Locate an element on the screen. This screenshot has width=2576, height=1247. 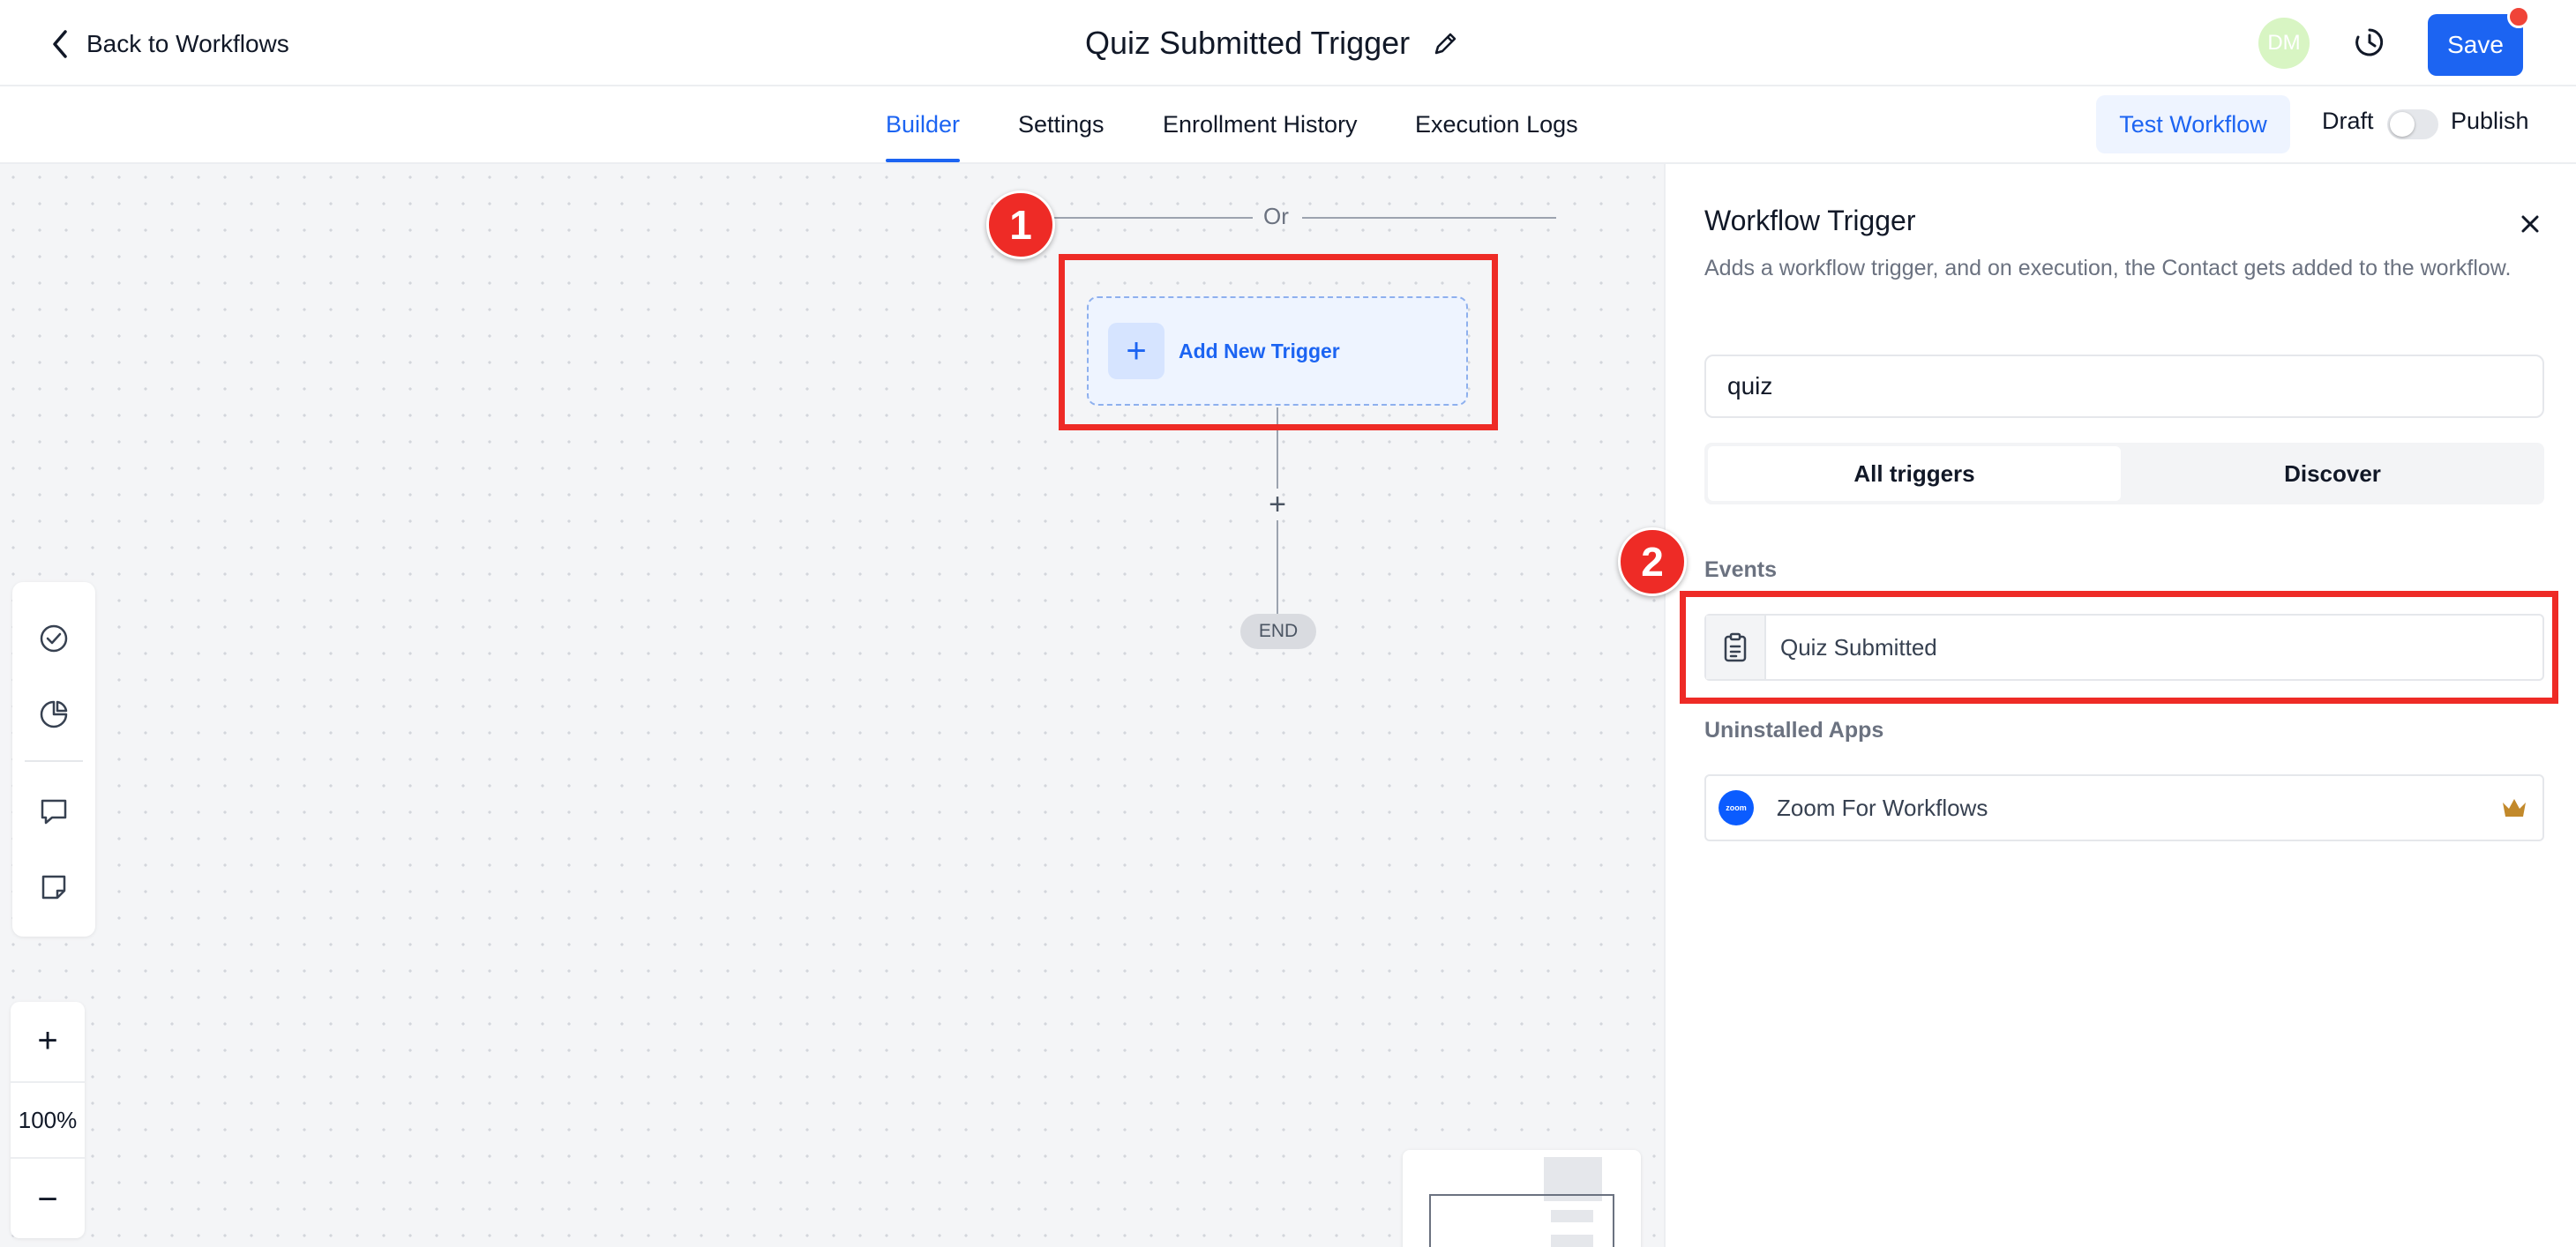
trigger-search-input is located at coordinates (2124, 386).